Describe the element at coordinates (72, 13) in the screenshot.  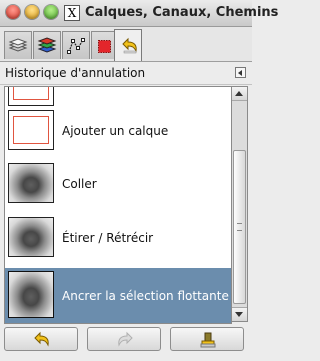
I see `x11-icon: X` at that location.